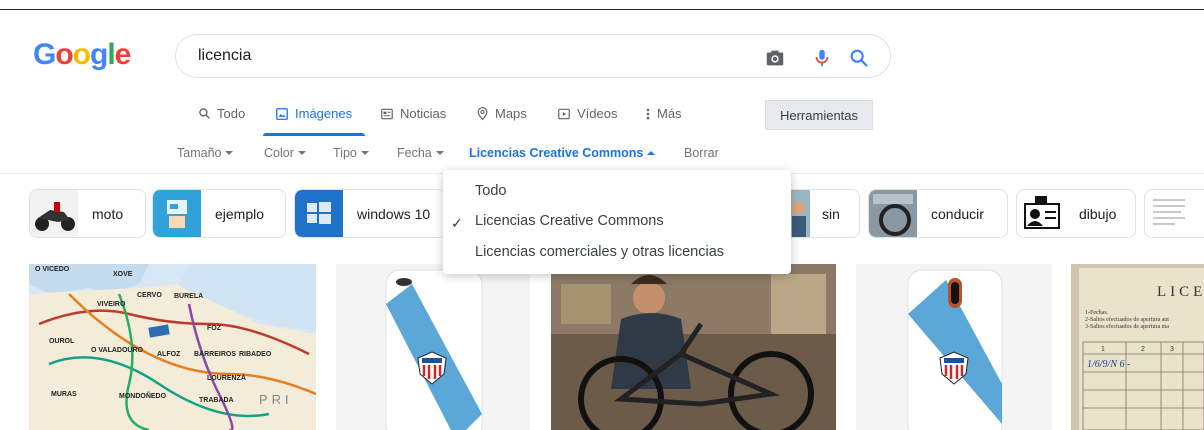  Describe the element at coordinates (1180, 292) in the screenshot. I see `document-header: LICE` at that location.